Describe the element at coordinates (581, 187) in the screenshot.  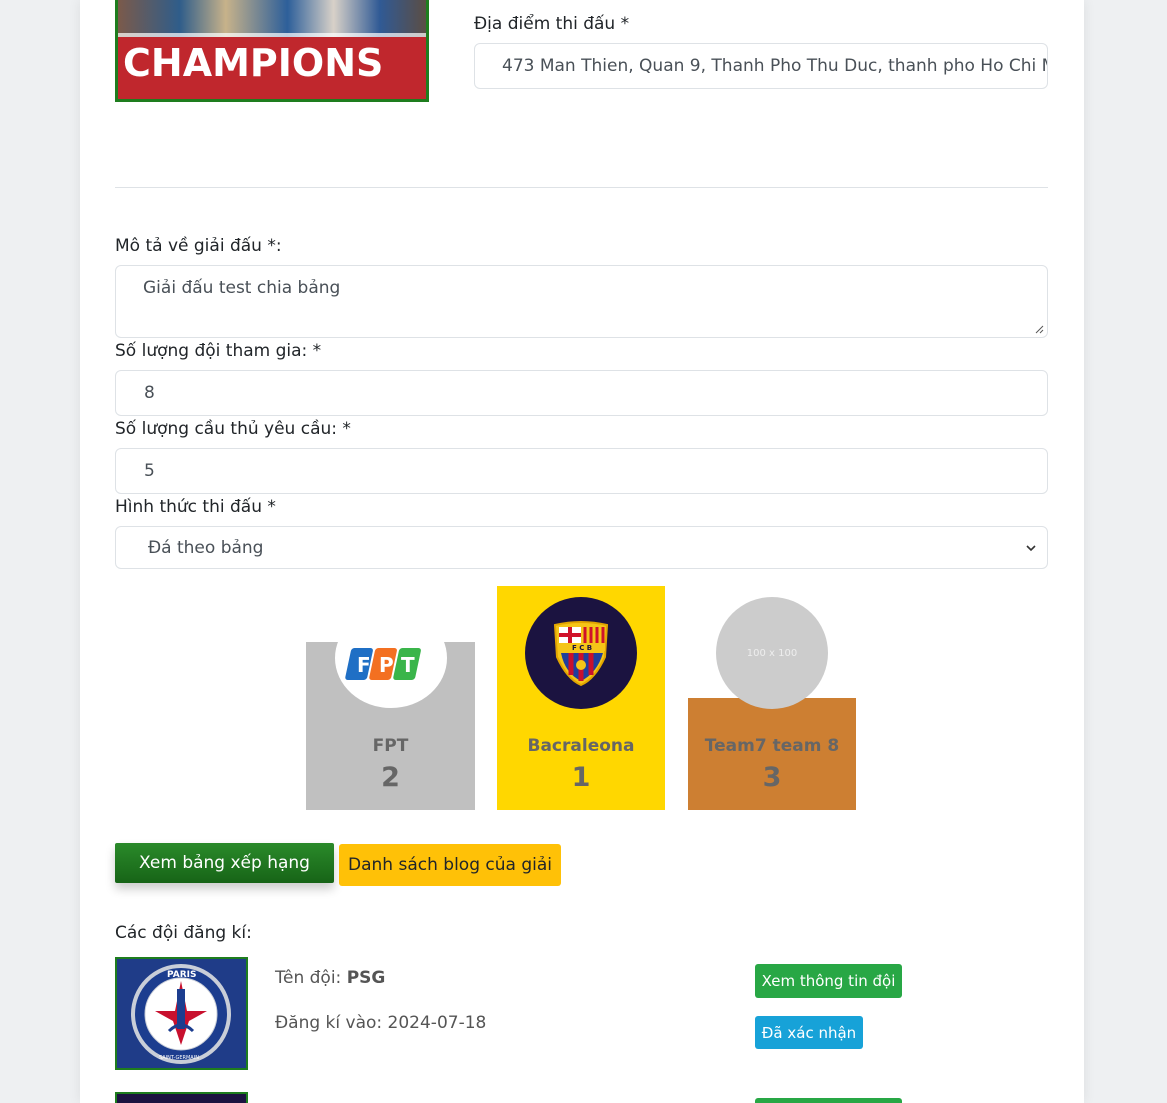
I see `section-divider` at that location.